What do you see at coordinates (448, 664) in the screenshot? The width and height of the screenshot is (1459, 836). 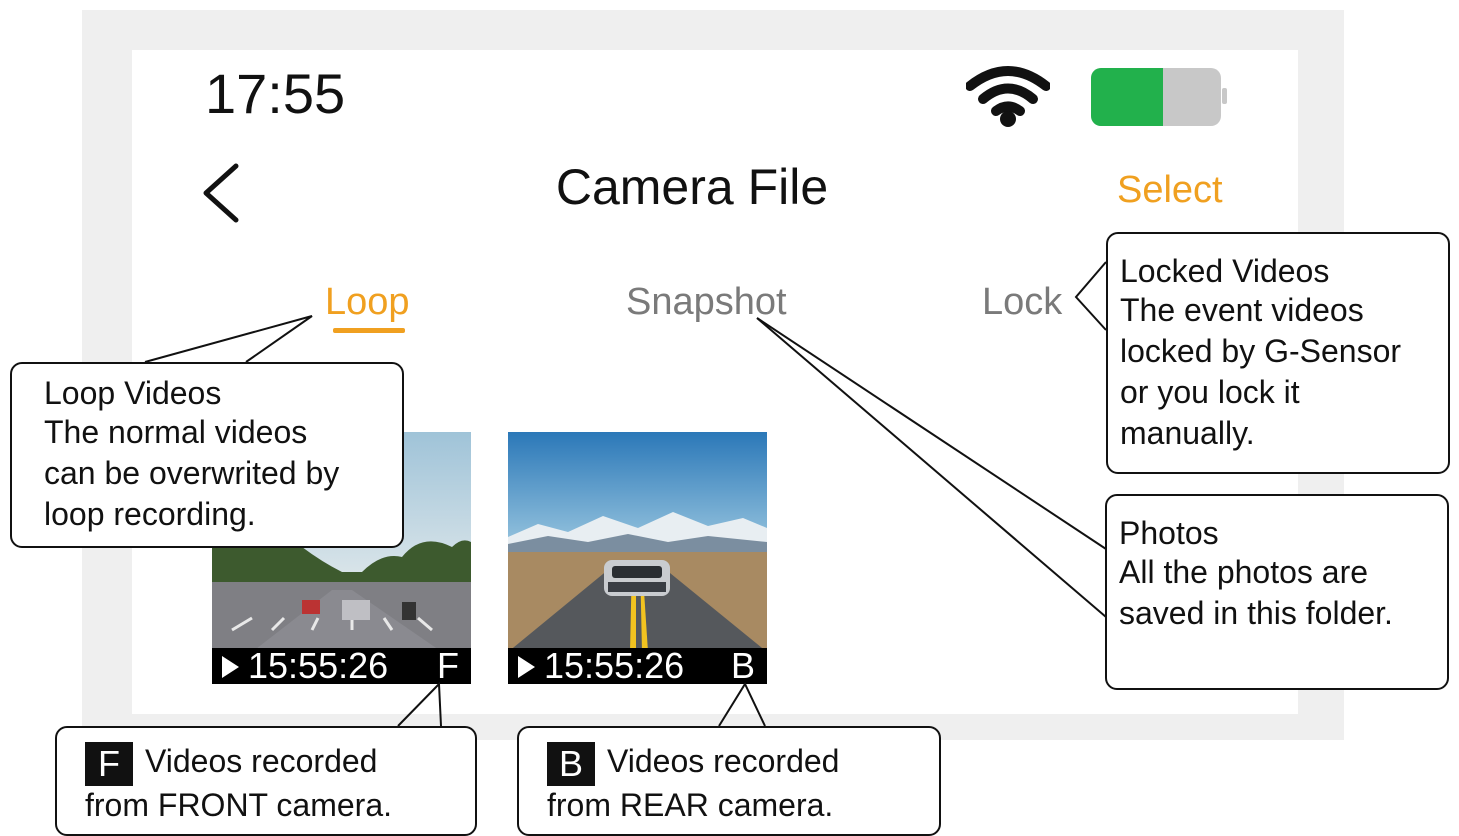 I see `camera-indicator: F` at bounding box center [448, 664].